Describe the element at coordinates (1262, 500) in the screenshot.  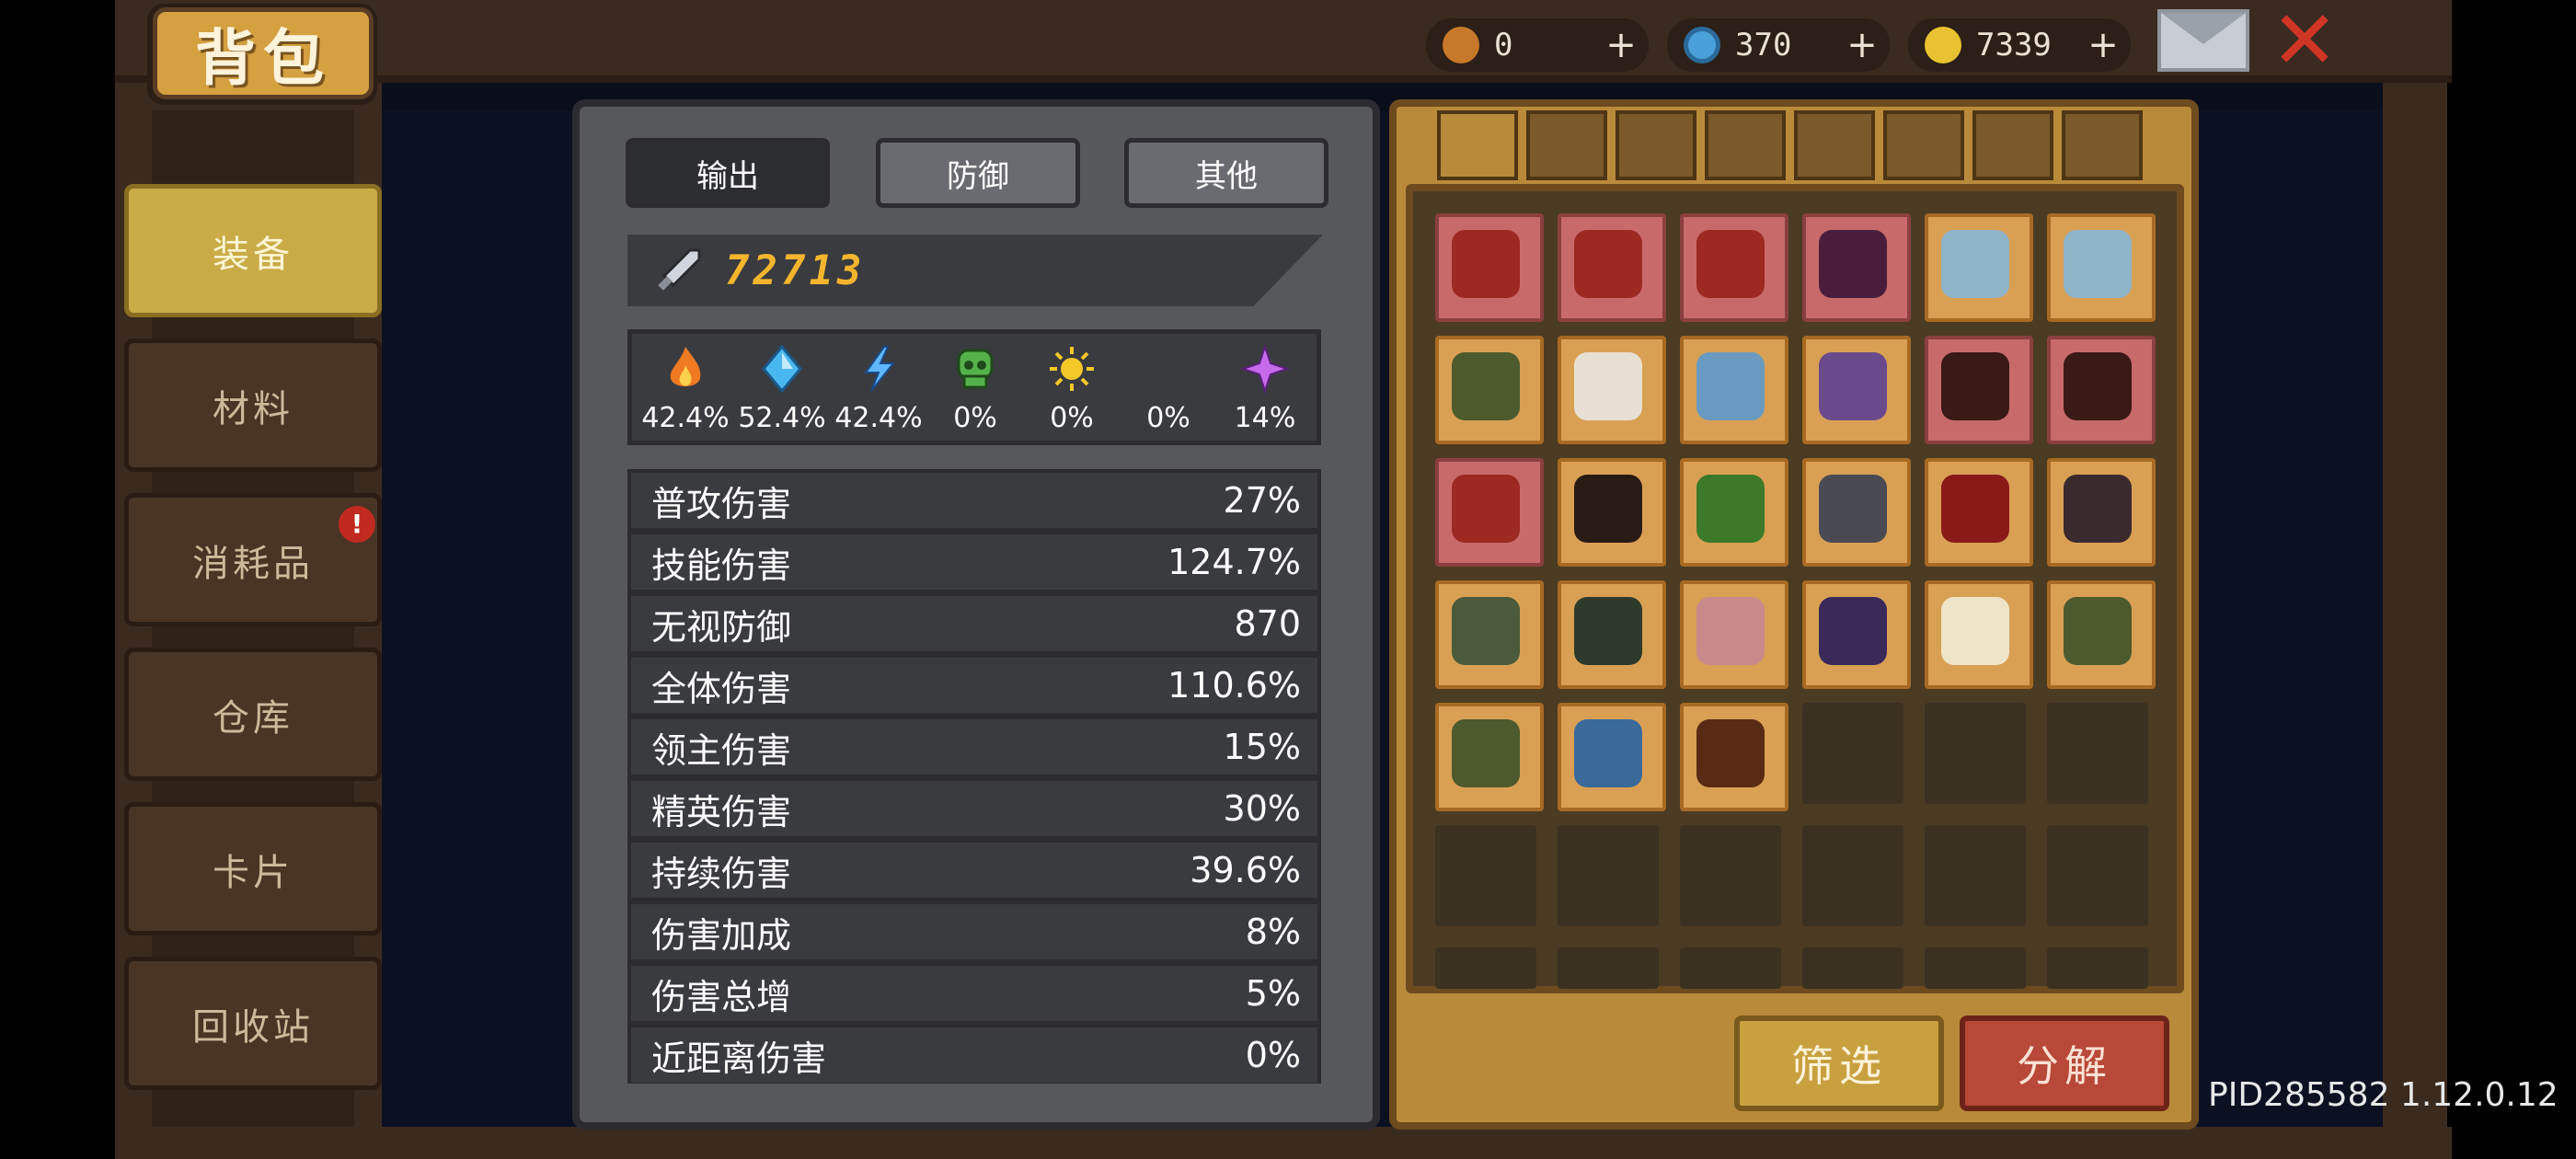
I see `stat-value: 27%` at that location.